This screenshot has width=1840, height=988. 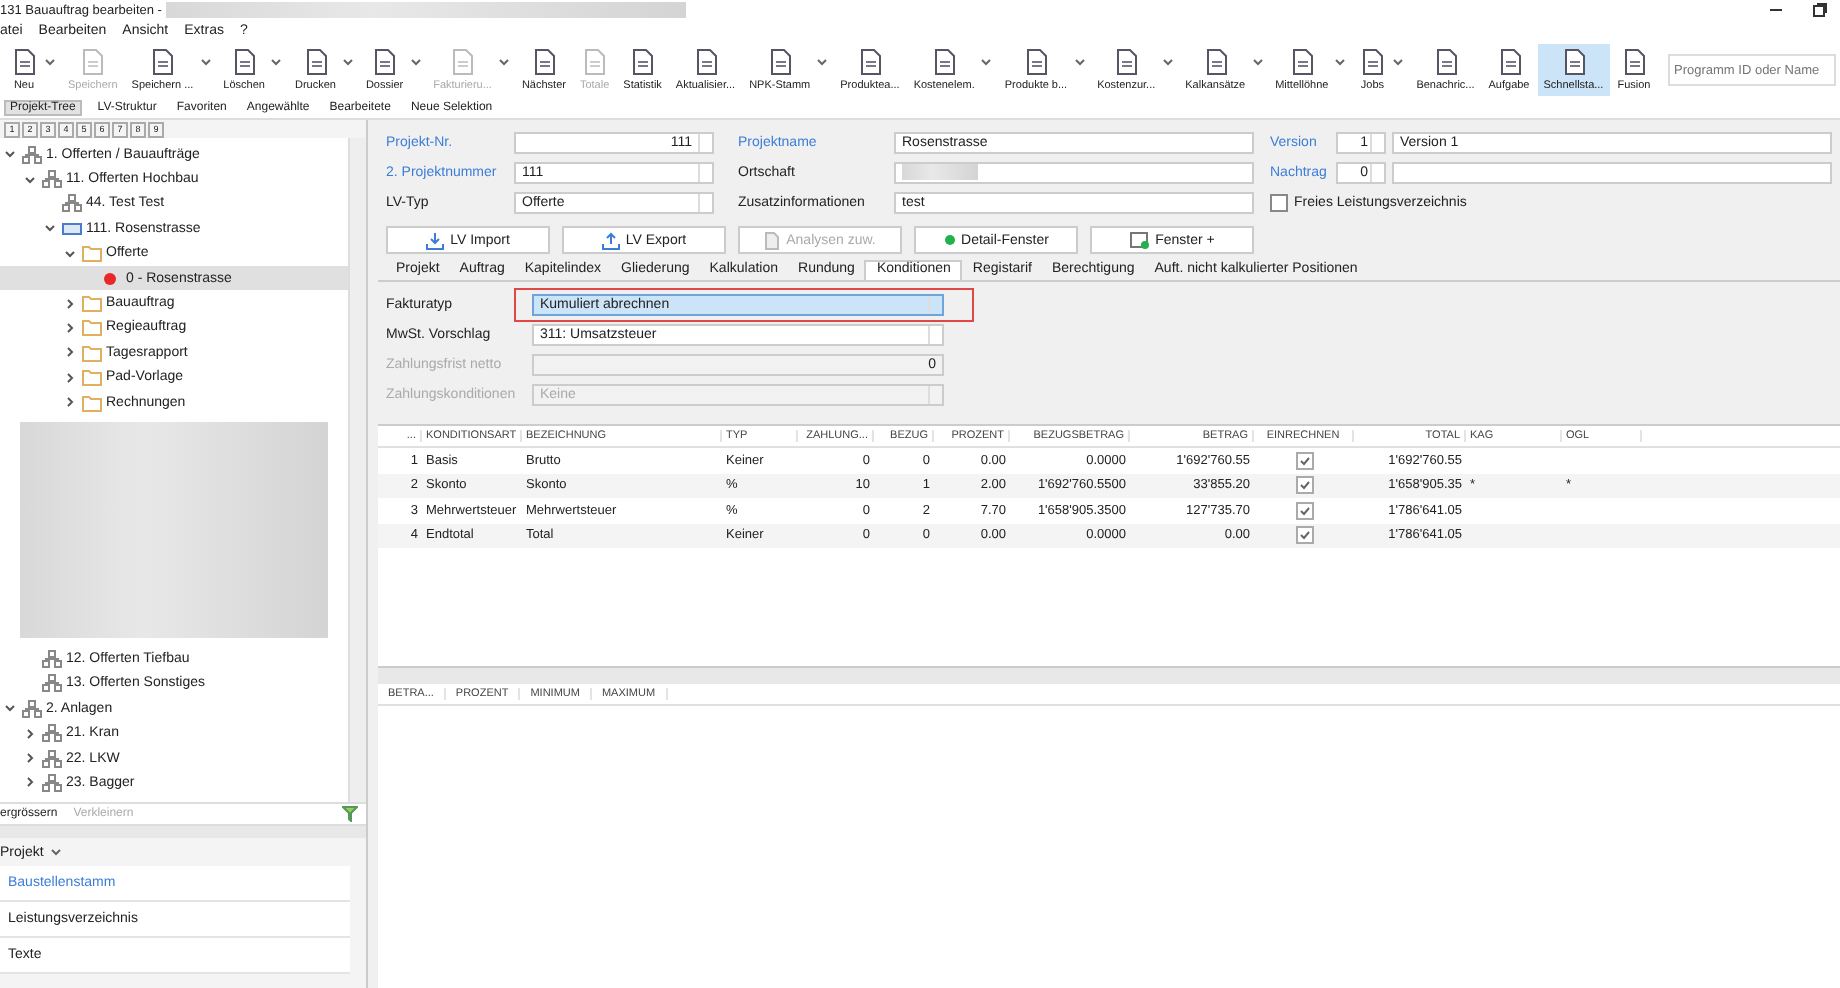 I want to click on scrollbar, so click(x=357, y=470).